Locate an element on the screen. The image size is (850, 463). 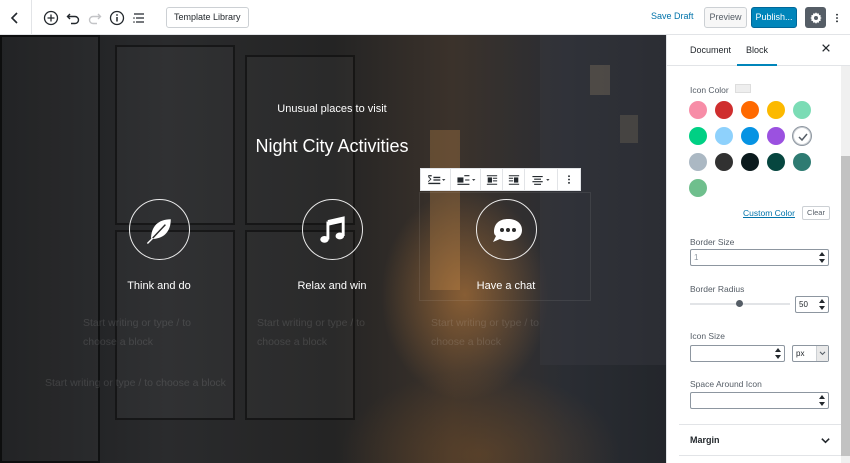
change-block-type-button is located at coordinates (436, 179).